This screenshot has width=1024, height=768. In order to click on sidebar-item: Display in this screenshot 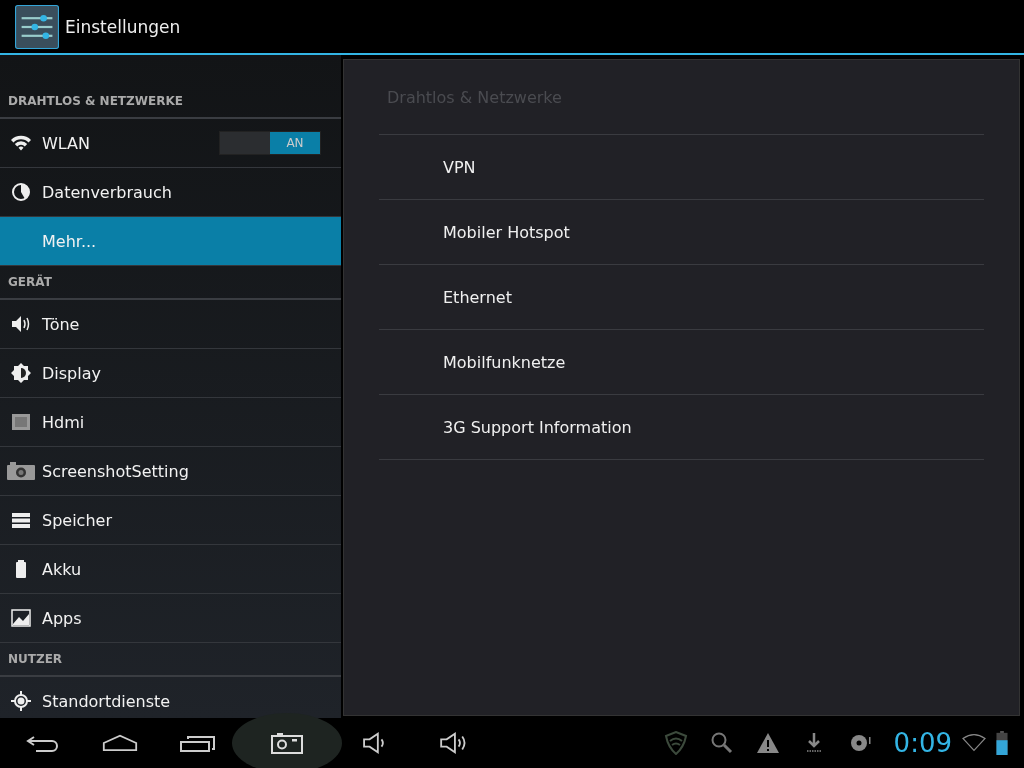, I will do `click(170, 373)`.